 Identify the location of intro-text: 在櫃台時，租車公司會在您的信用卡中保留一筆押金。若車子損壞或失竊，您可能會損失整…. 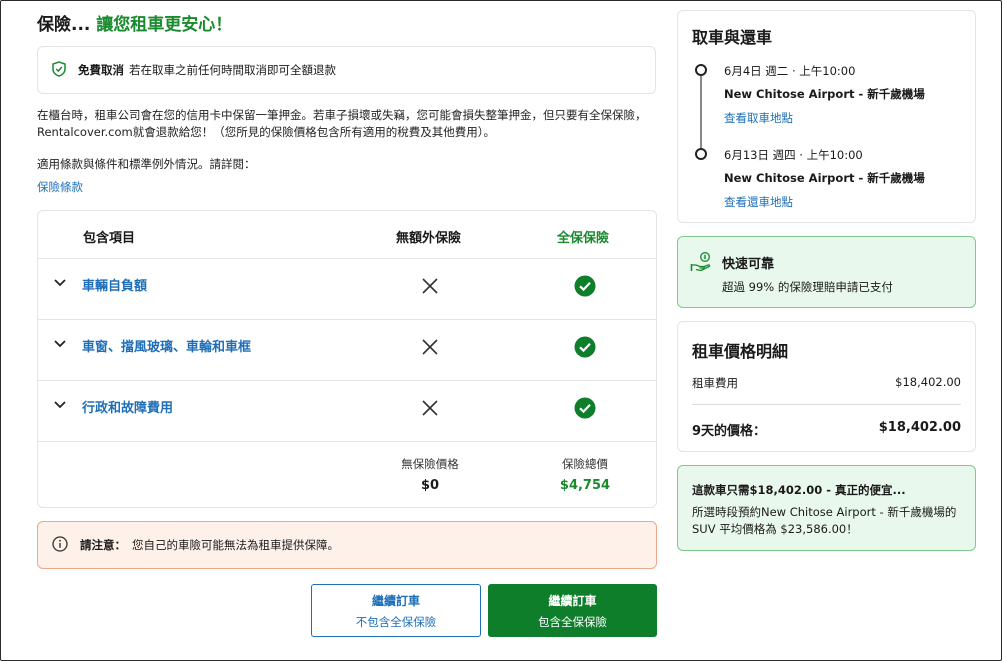
(342, 123).